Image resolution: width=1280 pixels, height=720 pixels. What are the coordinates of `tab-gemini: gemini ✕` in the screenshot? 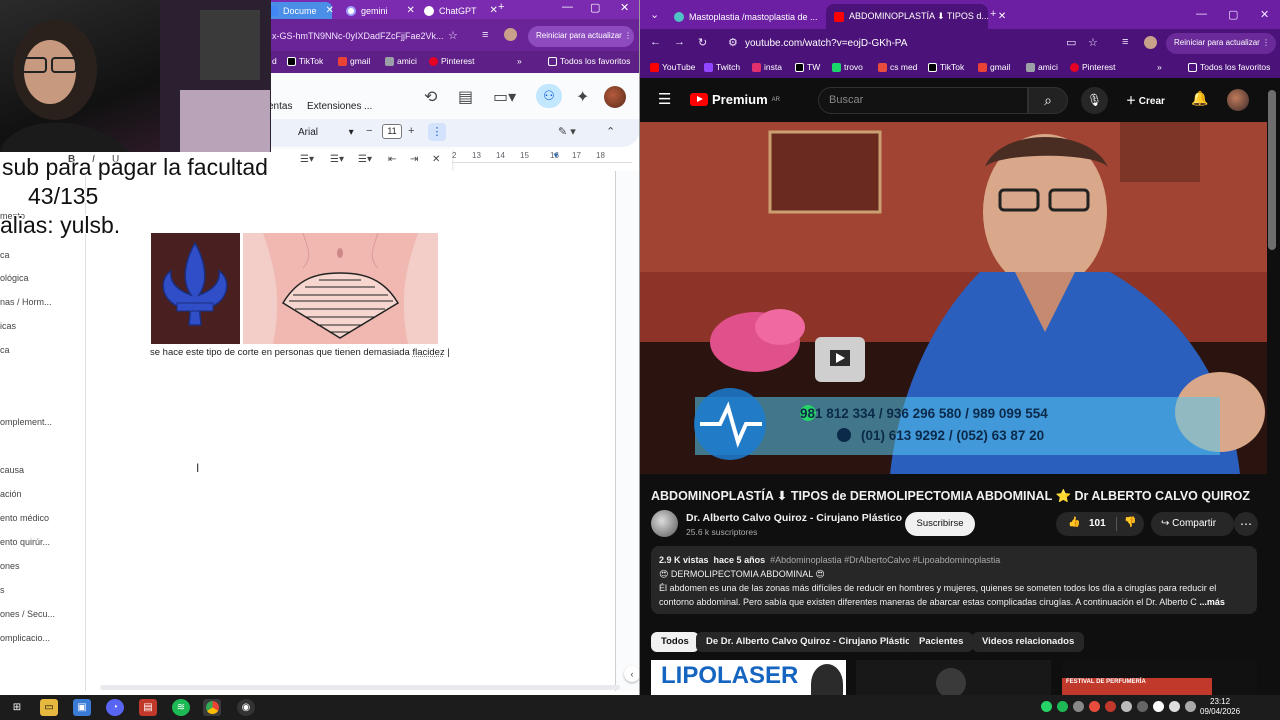 It's located at (377, 10).